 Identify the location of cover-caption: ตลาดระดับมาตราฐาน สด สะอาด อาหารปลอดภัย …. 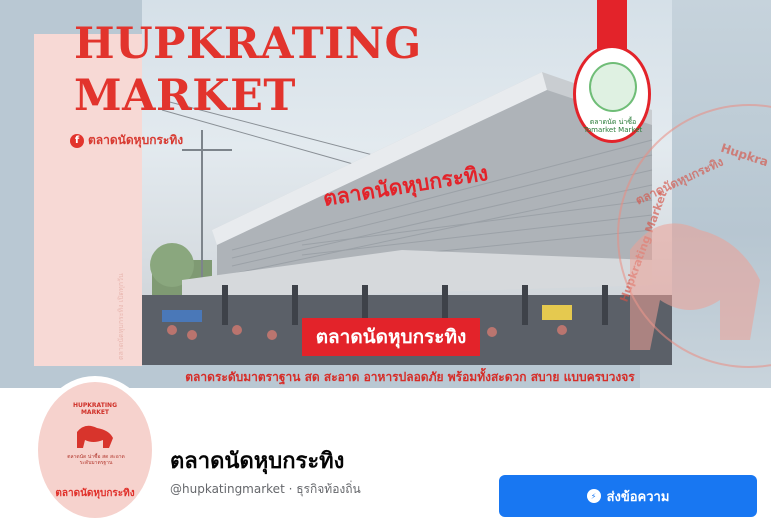
(410, 377).